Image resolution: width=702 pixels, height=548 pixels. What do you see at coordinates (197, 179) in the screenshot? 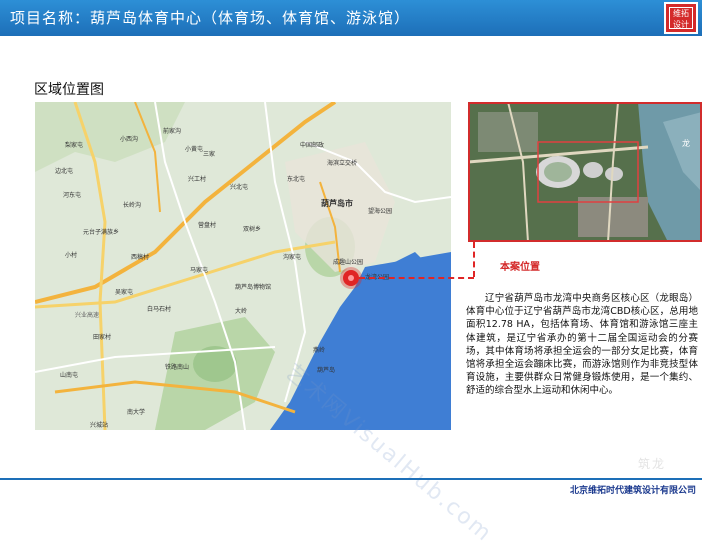
I see `map-label: 兴工村` at bounding box center [197, 179].